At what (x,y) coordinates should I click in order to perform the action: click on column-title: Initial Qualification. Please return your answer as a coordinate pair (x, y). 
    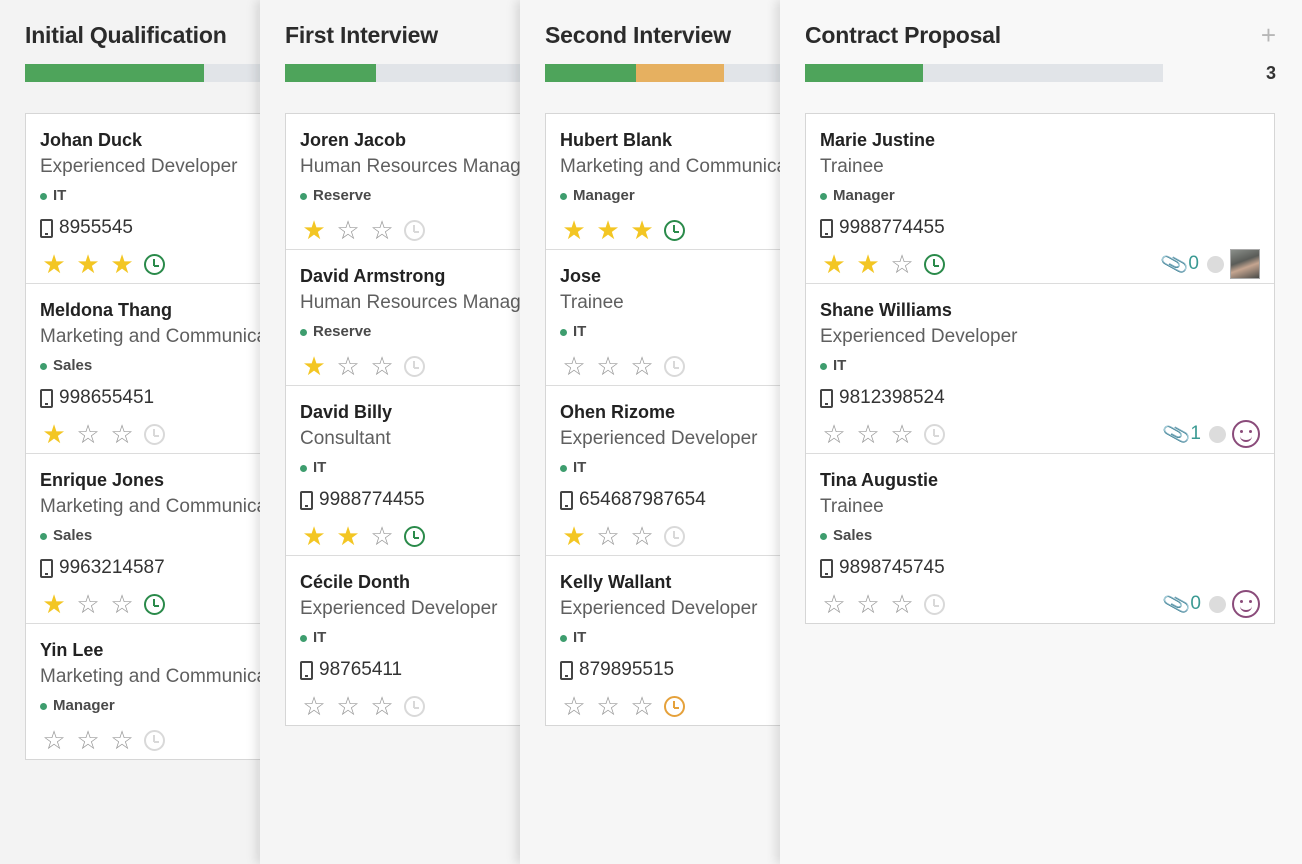
    Looking at the image, I should click on (126, 35).